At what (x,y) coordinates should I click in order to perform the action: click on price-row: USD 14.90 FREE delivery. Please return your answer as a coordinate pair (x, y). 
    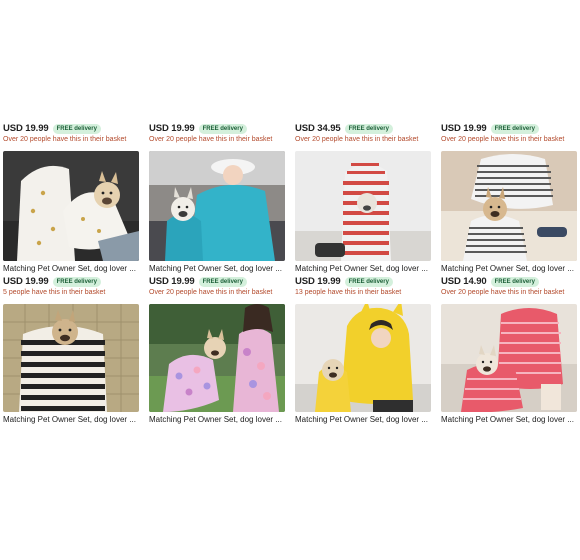
    Looking at the image, I should click on (509, 281).